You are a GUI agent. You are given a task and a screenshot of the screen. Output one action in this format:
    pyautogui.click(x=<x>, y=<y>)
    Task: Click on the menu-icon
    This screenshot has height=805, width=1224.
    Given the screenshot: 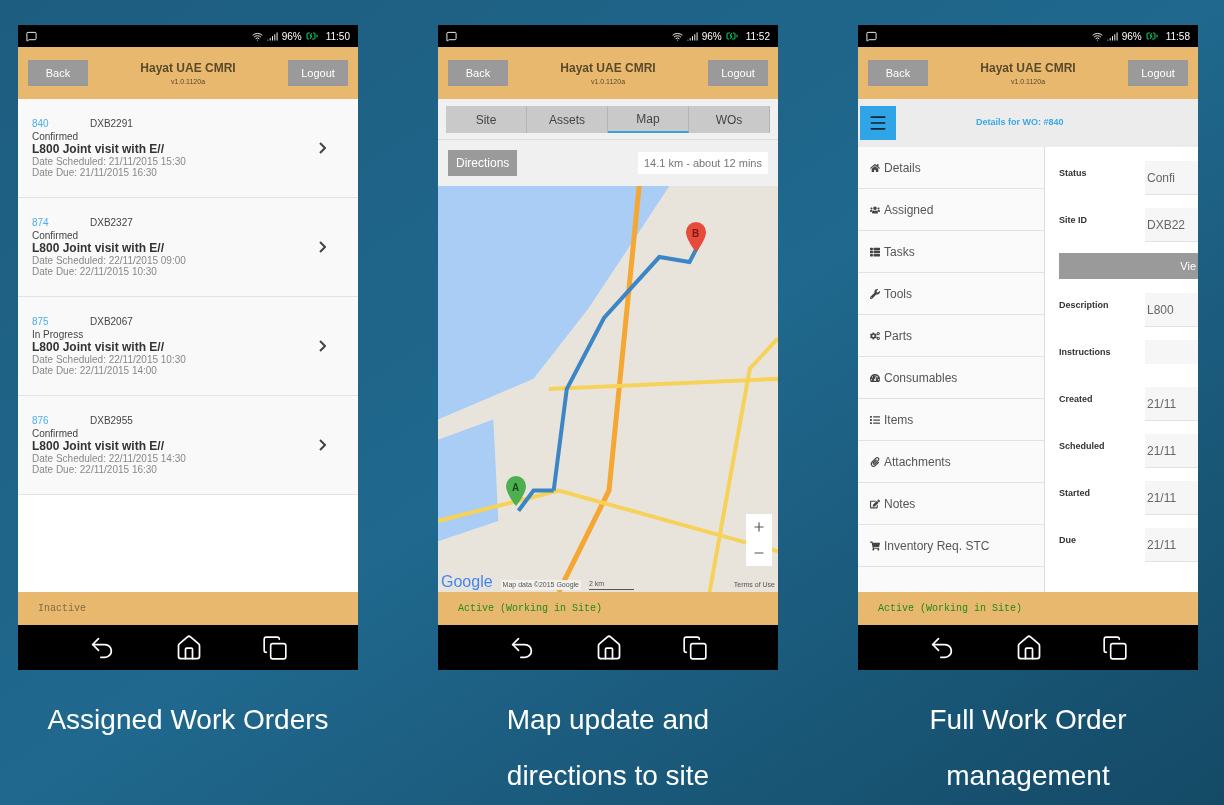 What is the action you would take?
    pyautogui.click(x=878, y=123)
    